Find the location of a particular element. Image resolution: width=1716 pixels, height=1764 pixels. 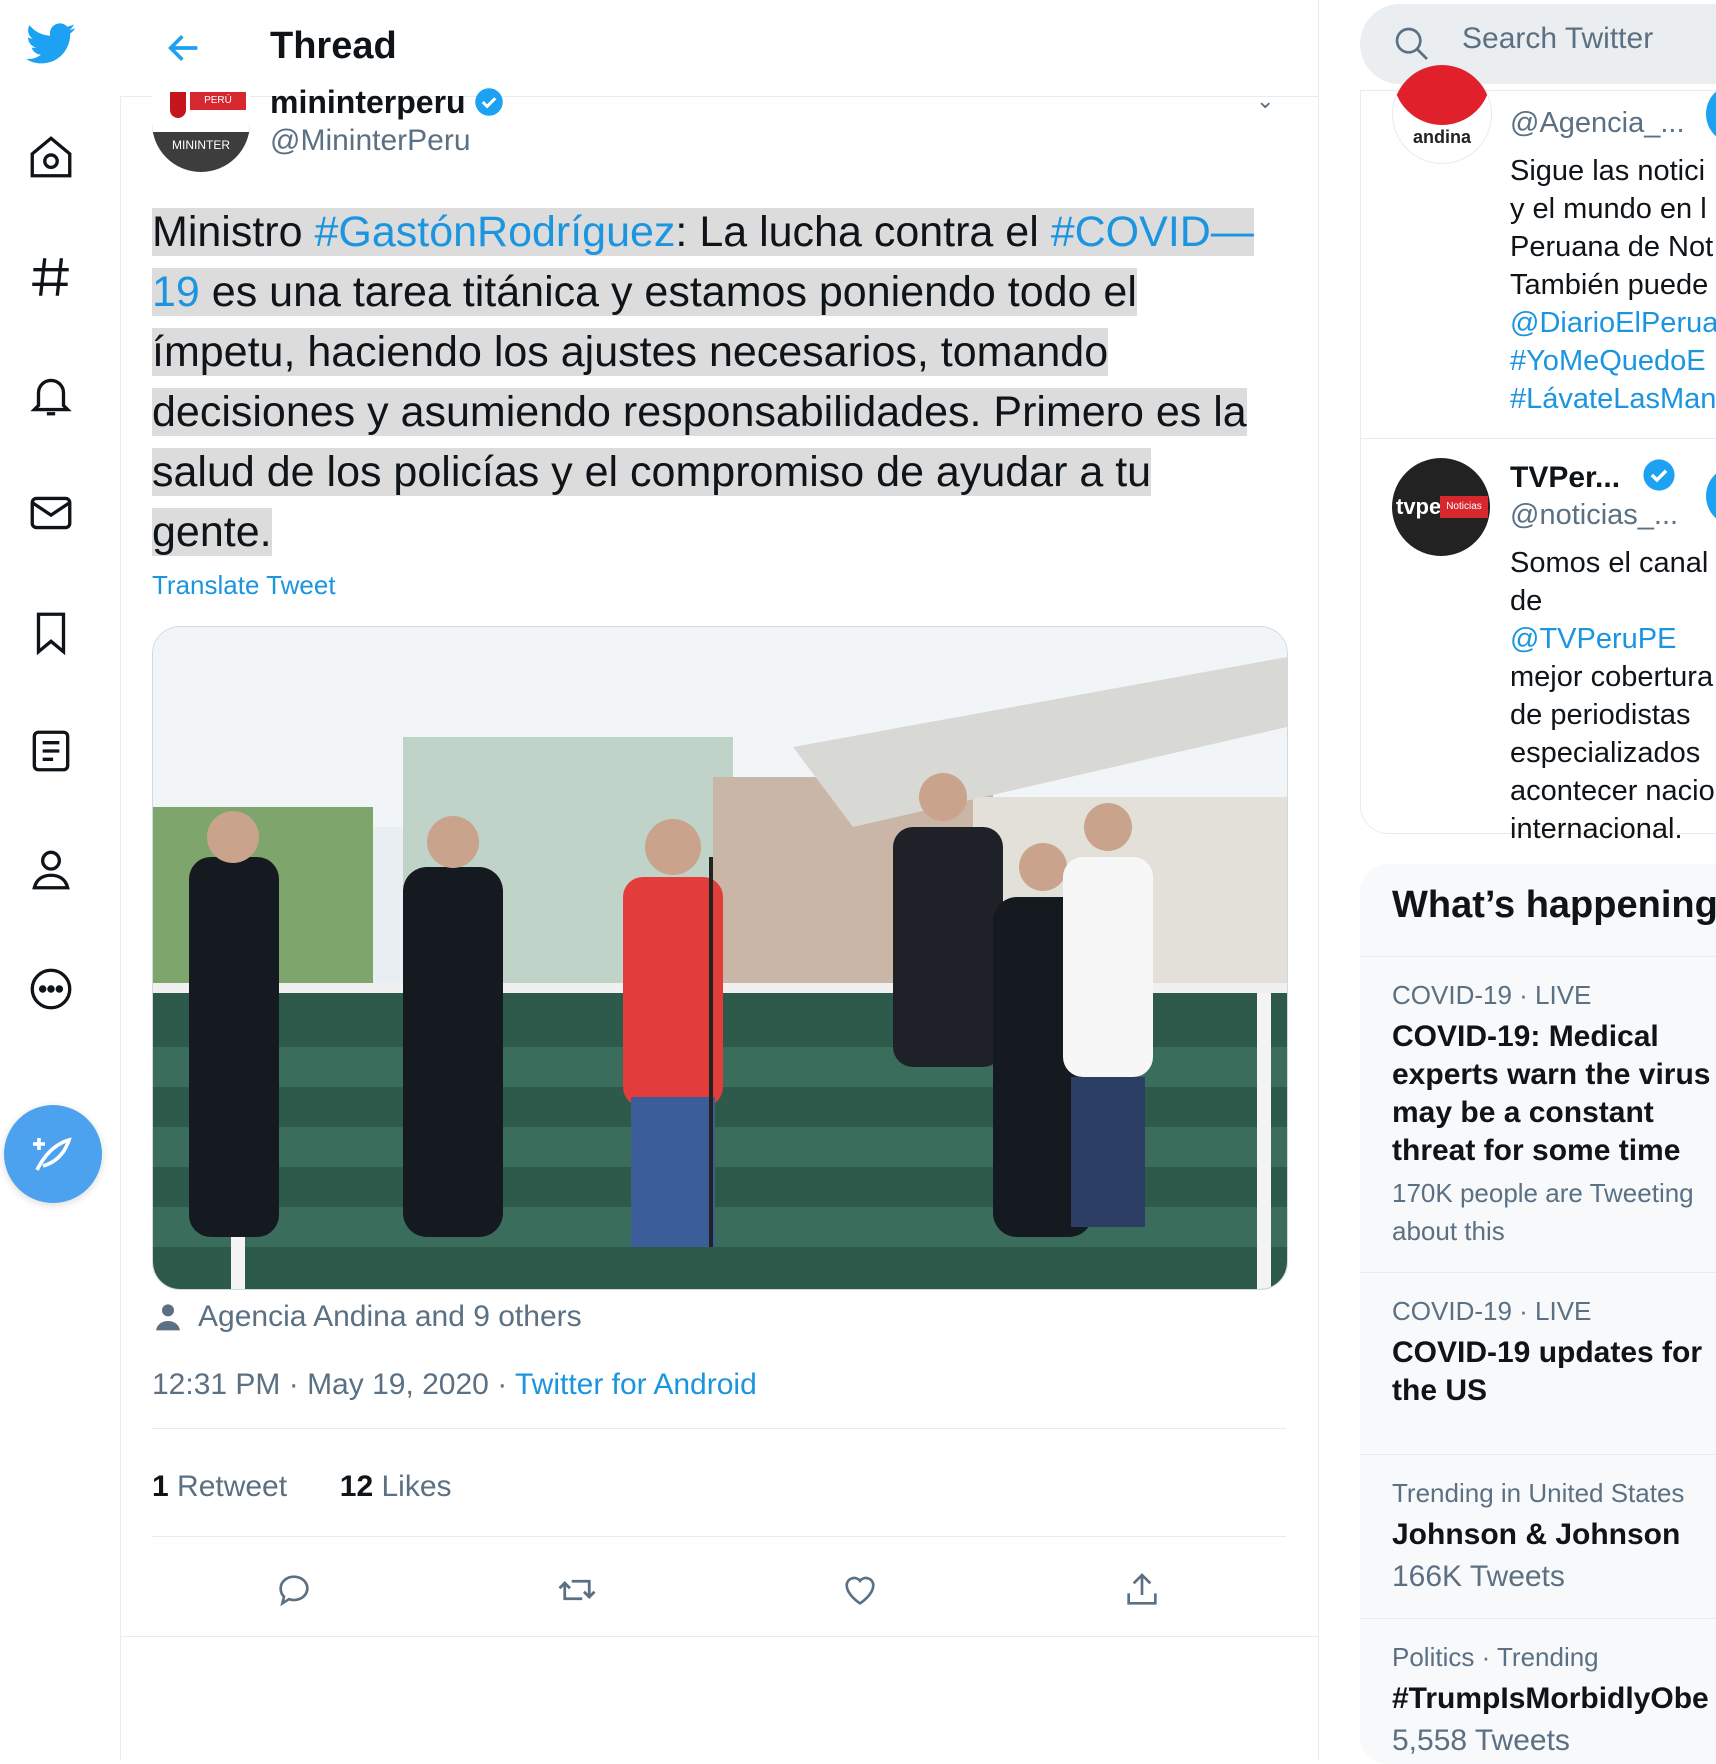

trend-subtitle: 166K Tweets is located at coordinates (1478, 1577).